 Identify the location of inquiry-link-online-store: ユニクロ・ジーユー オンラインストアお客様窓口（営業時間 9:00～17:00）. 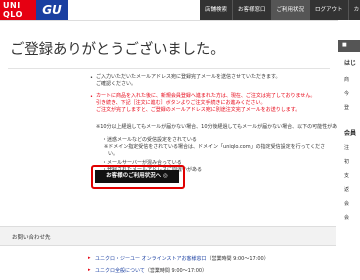
(182, 258).